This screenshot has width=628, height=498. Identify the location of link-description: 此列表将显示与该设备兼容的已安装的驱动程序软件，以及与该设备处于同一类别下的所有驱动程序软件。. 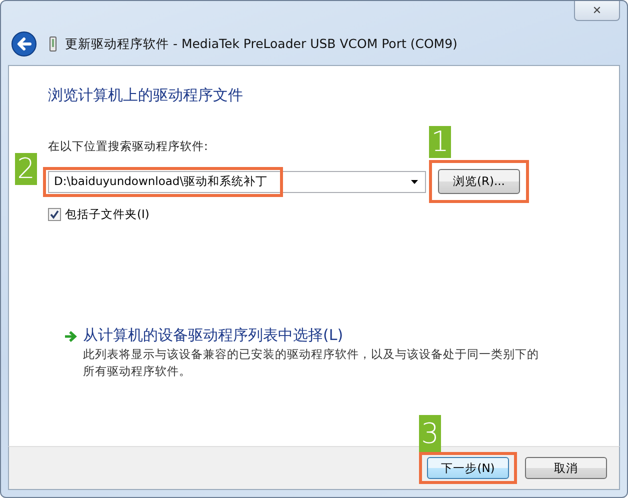
(311, 363).